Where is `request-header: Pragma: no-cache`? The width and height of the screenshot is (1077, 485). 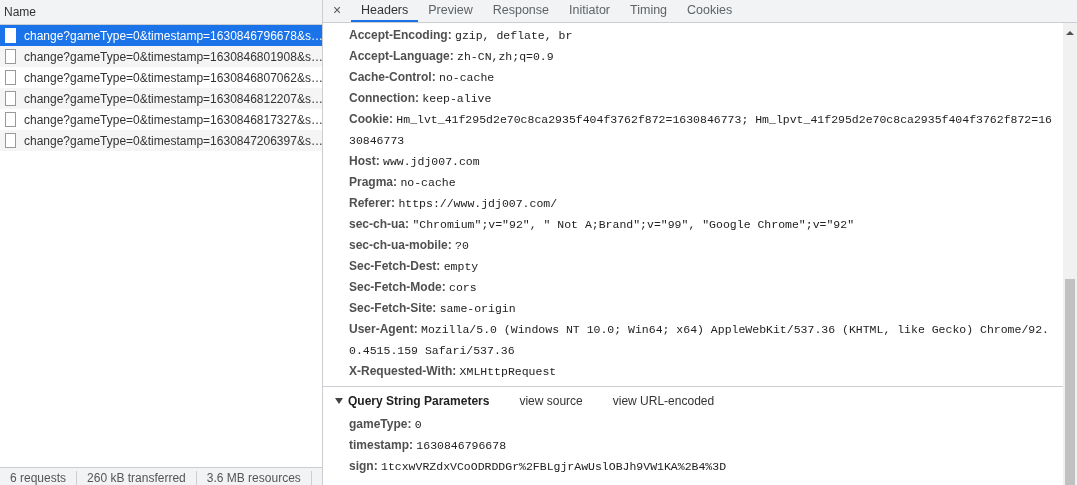
request-header: Pragma: no-cache is located at coordinates (403, 182).